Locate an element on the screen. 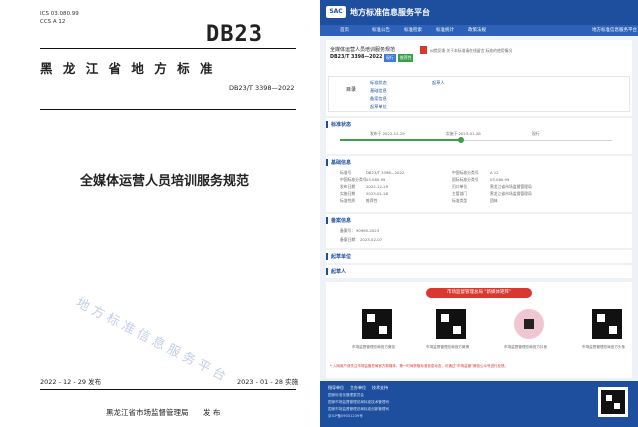 The image size is (638, 427). main-nav: 首页 标准公告 标准检索 标准统计 政策法规 地方标准信息服务平台 is located at coordinates (479, 30).